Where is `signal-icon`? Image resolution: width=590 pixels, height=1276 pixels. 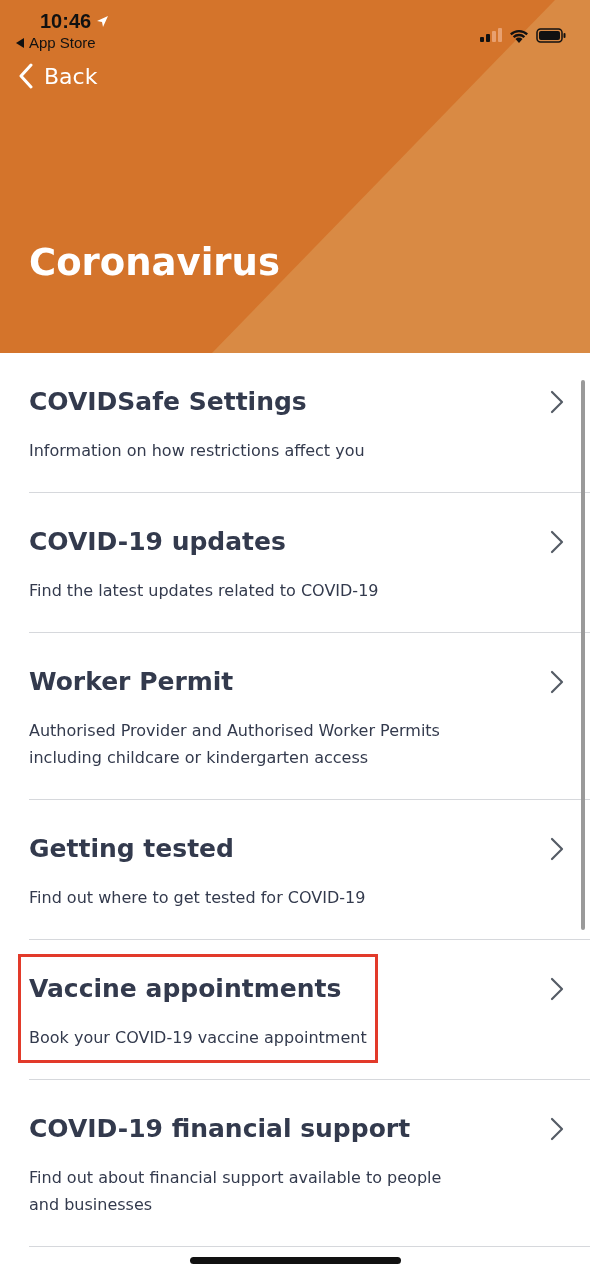 signal-icon is located at coordinates (491, 35).